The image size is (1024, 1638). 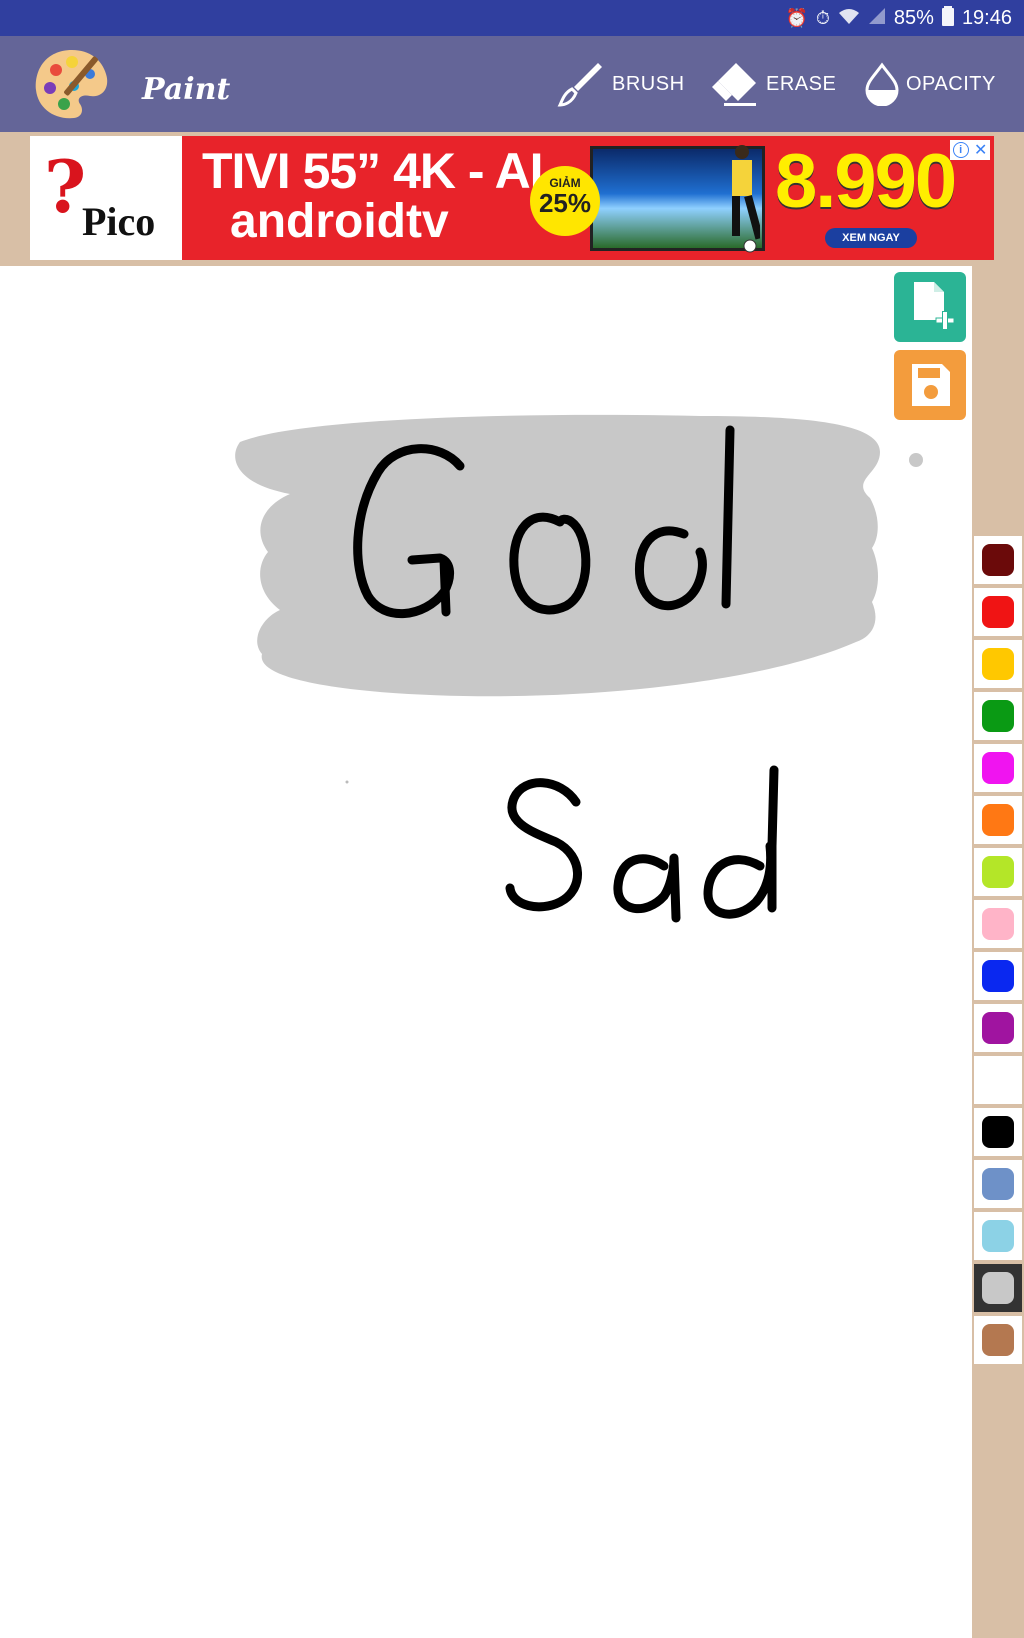 I want to click on signal-icon, so click(x=877, y=18).